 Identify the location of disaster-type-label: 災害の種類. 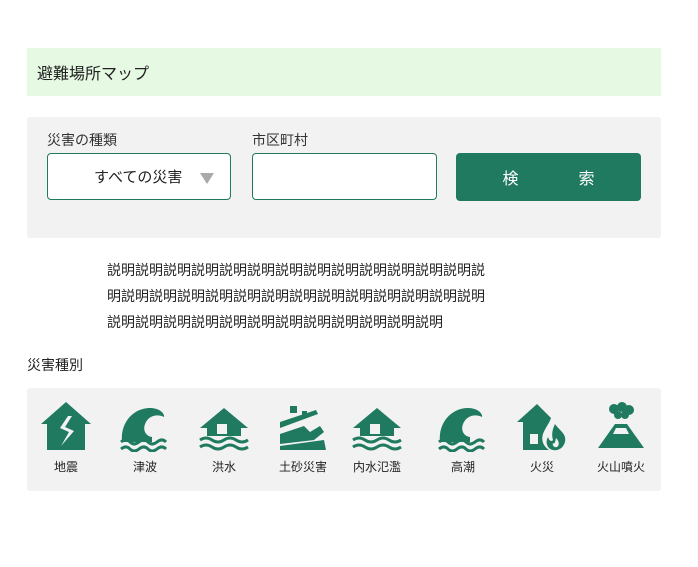
(82, 141).